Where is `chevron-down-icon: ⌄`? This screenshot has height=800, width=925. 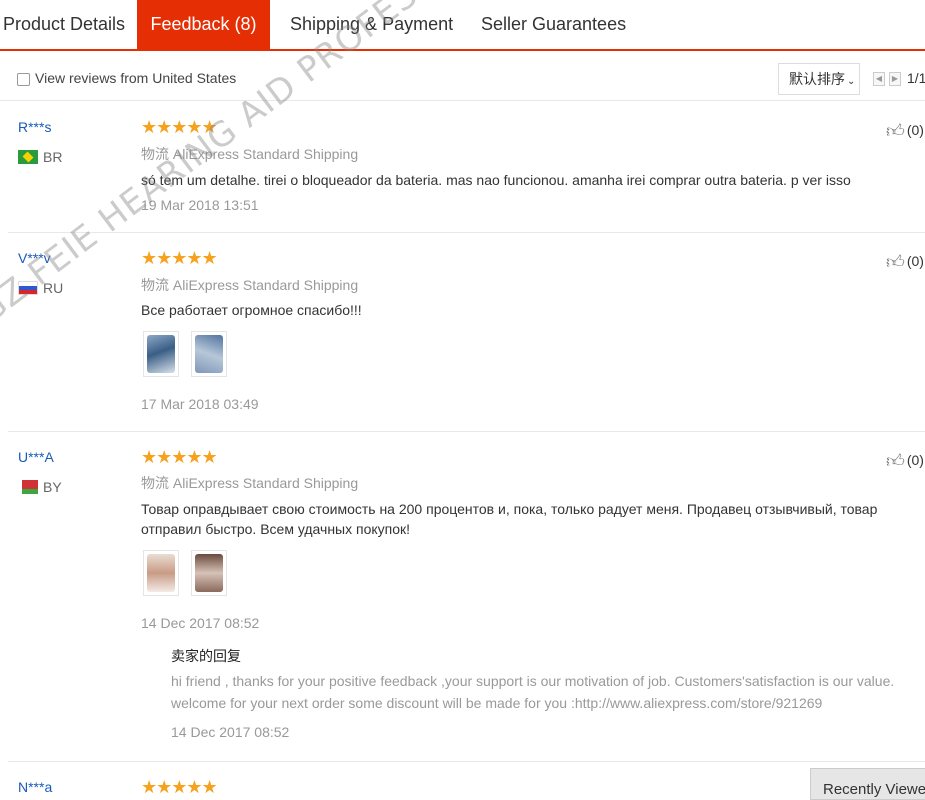
chevron-down-icon: ⌄ is located at coordinates (851, 81).